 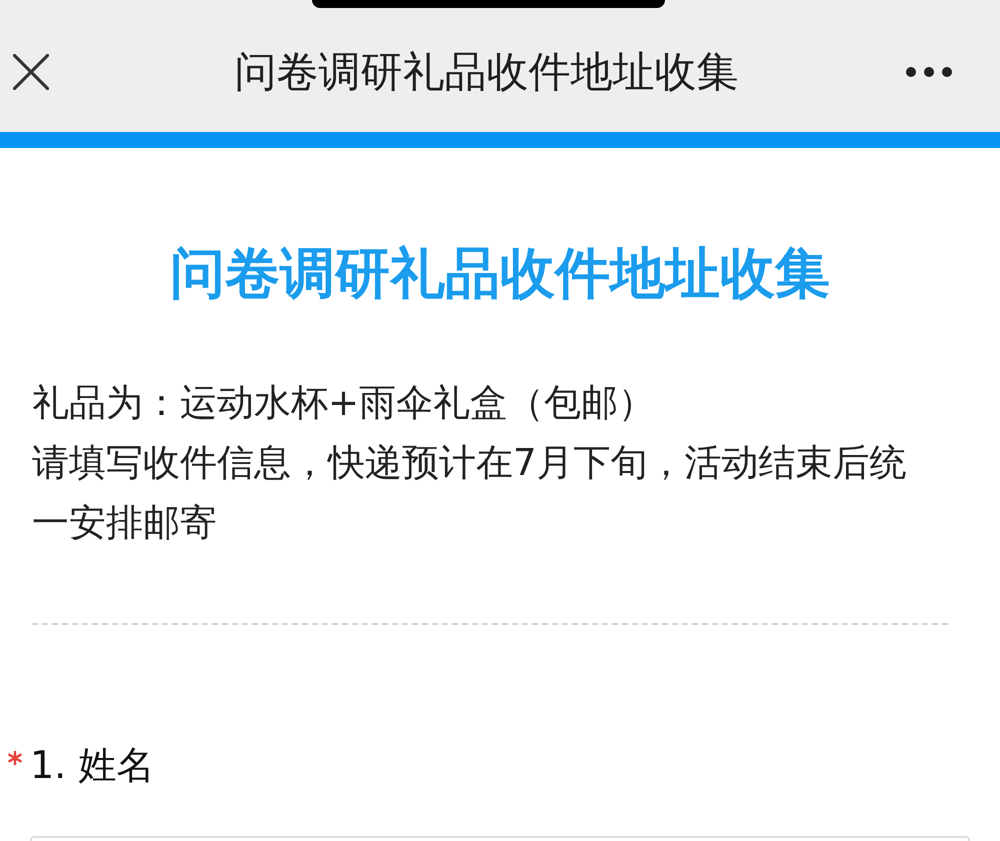 I want to click on close-button, so click(x=31, y=72).